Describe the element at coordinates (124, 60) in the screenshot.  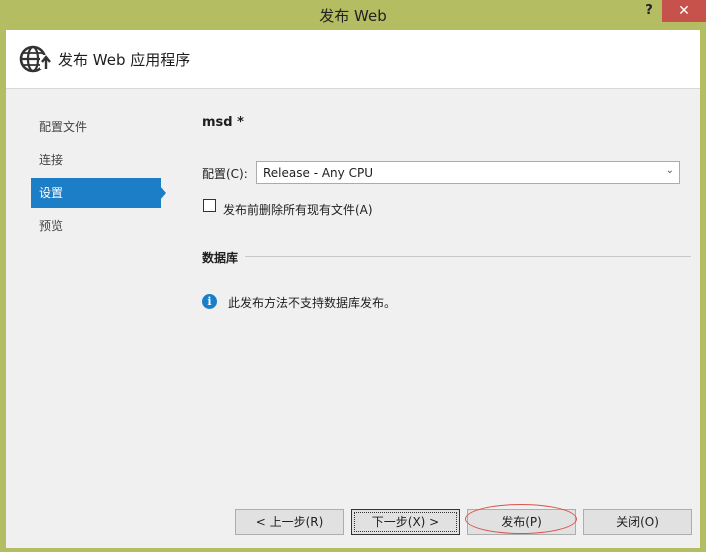
I see `dialog-title: 发布 Web 应用程序` at that location.